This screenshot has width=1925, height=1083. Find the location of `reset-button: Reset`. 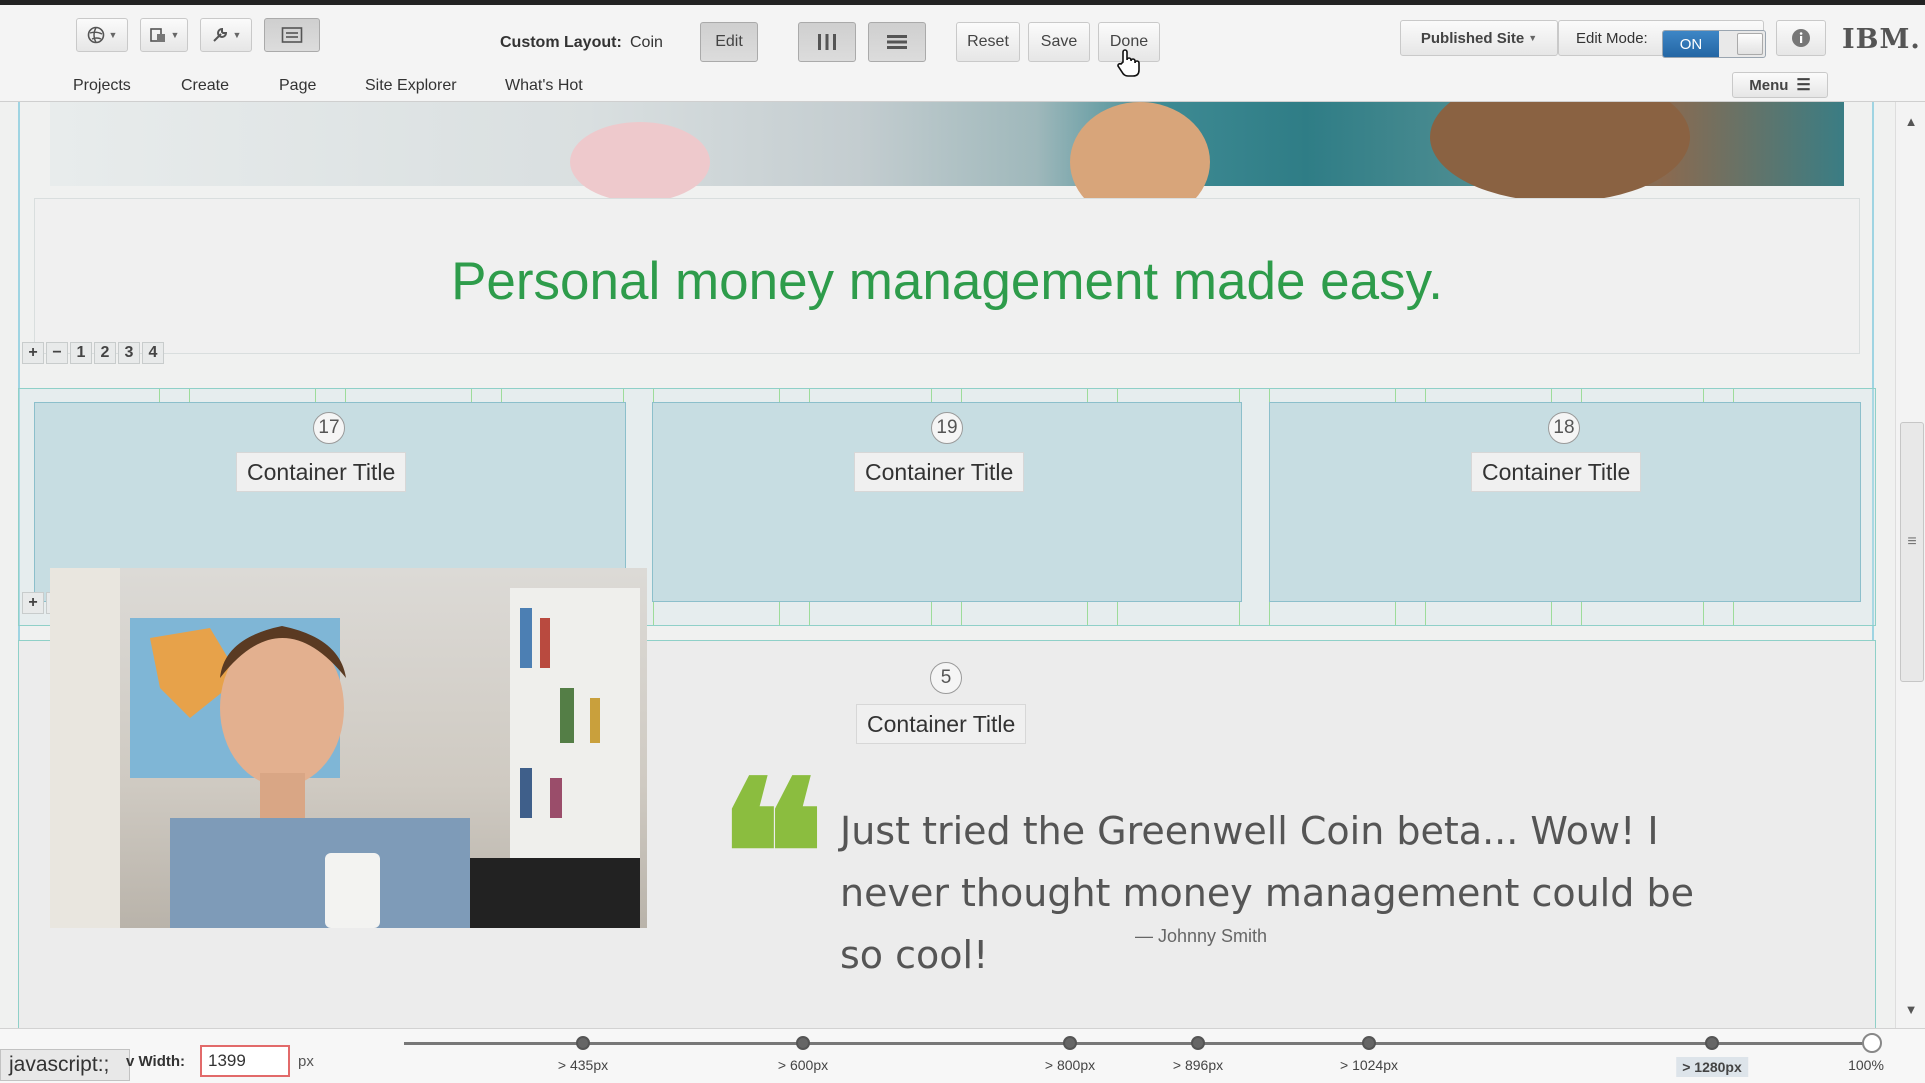

reset-button: Reset is located at coordinates (988, 42).